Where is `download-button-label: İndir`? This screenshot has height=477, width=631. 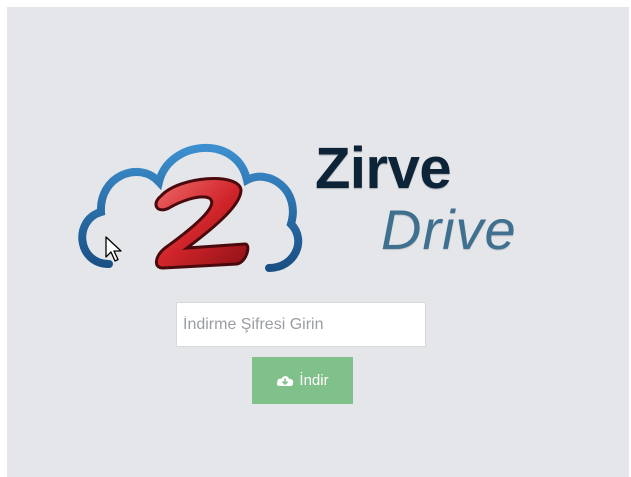 download-button-label: İndir is located at coordinates (314, 380).